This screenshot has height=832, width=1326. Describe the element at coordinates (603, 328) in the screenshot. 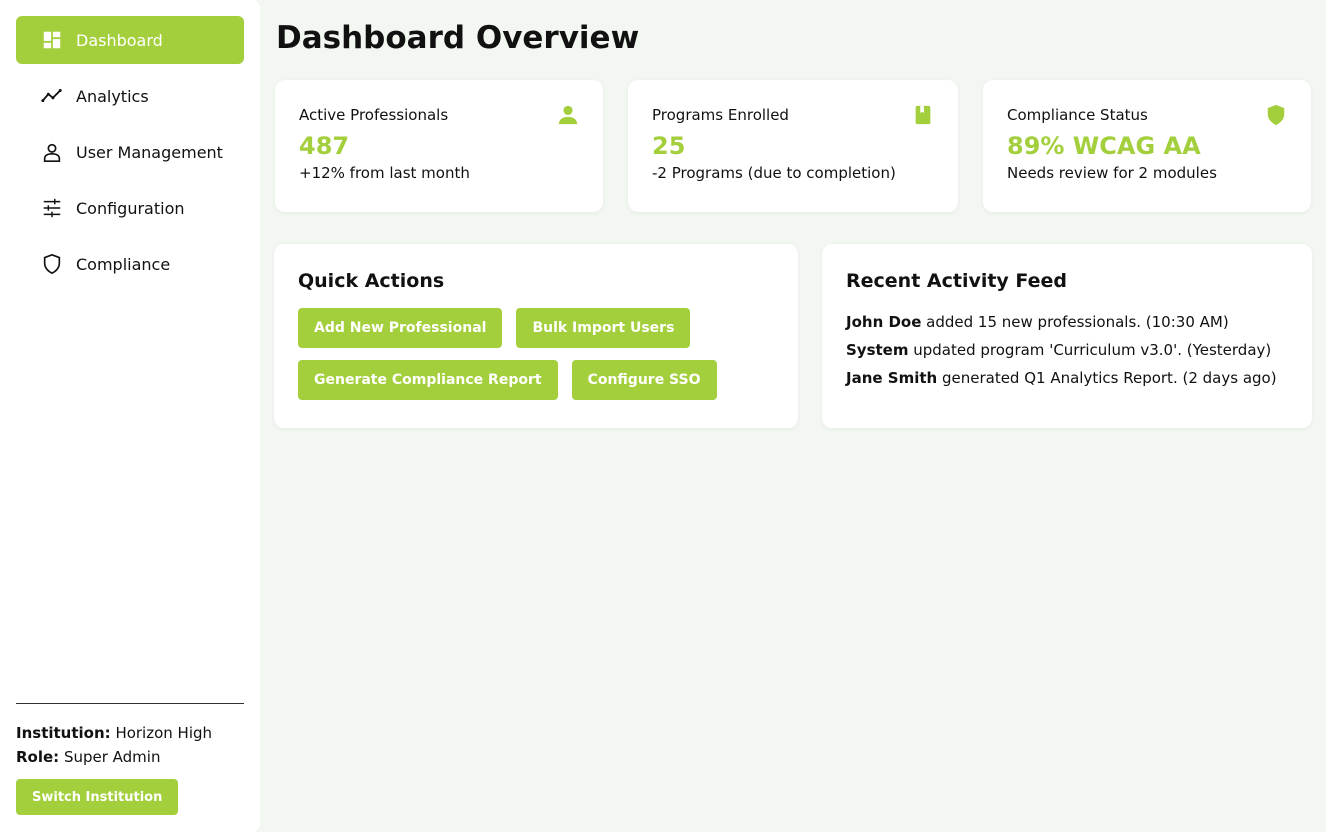

I see `bulk-import-users-button: Bulk Import Users` at that location.